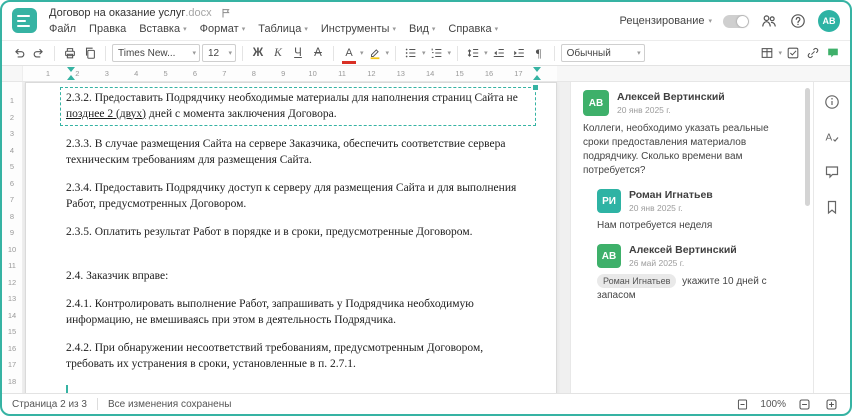 The height and width of the screenshot is (416, 852). What do you see at coordinates (258, 53) in the screenshot?
I see `bold-button: Ж` at bounding box center [258, 53].